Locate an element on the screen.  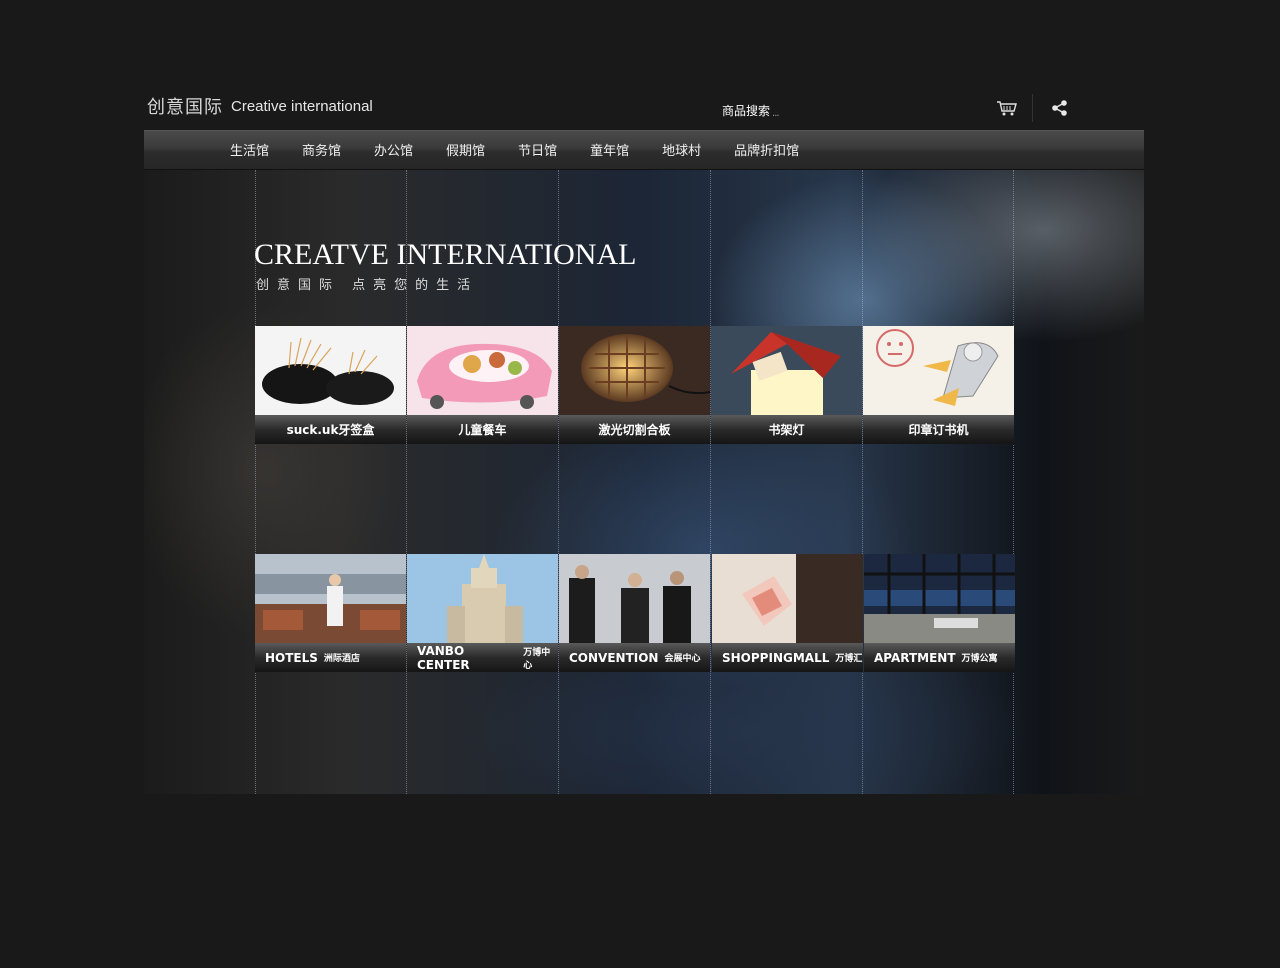
product-tile-laser-plywood: 激光切割合板 is located at coordinates (634, 385).